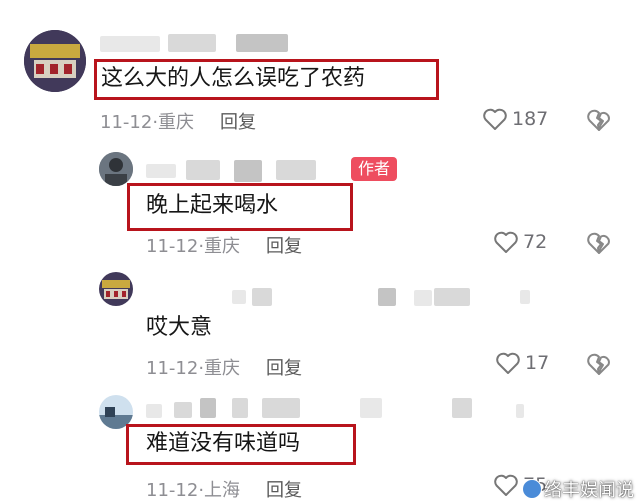 Image resolution: width=640 pixels, height=504 pixels. What do you see at coordinates (532, 489) in the screenshot?
I see `watermark-logo-icon` at bounding box center [532, 489].